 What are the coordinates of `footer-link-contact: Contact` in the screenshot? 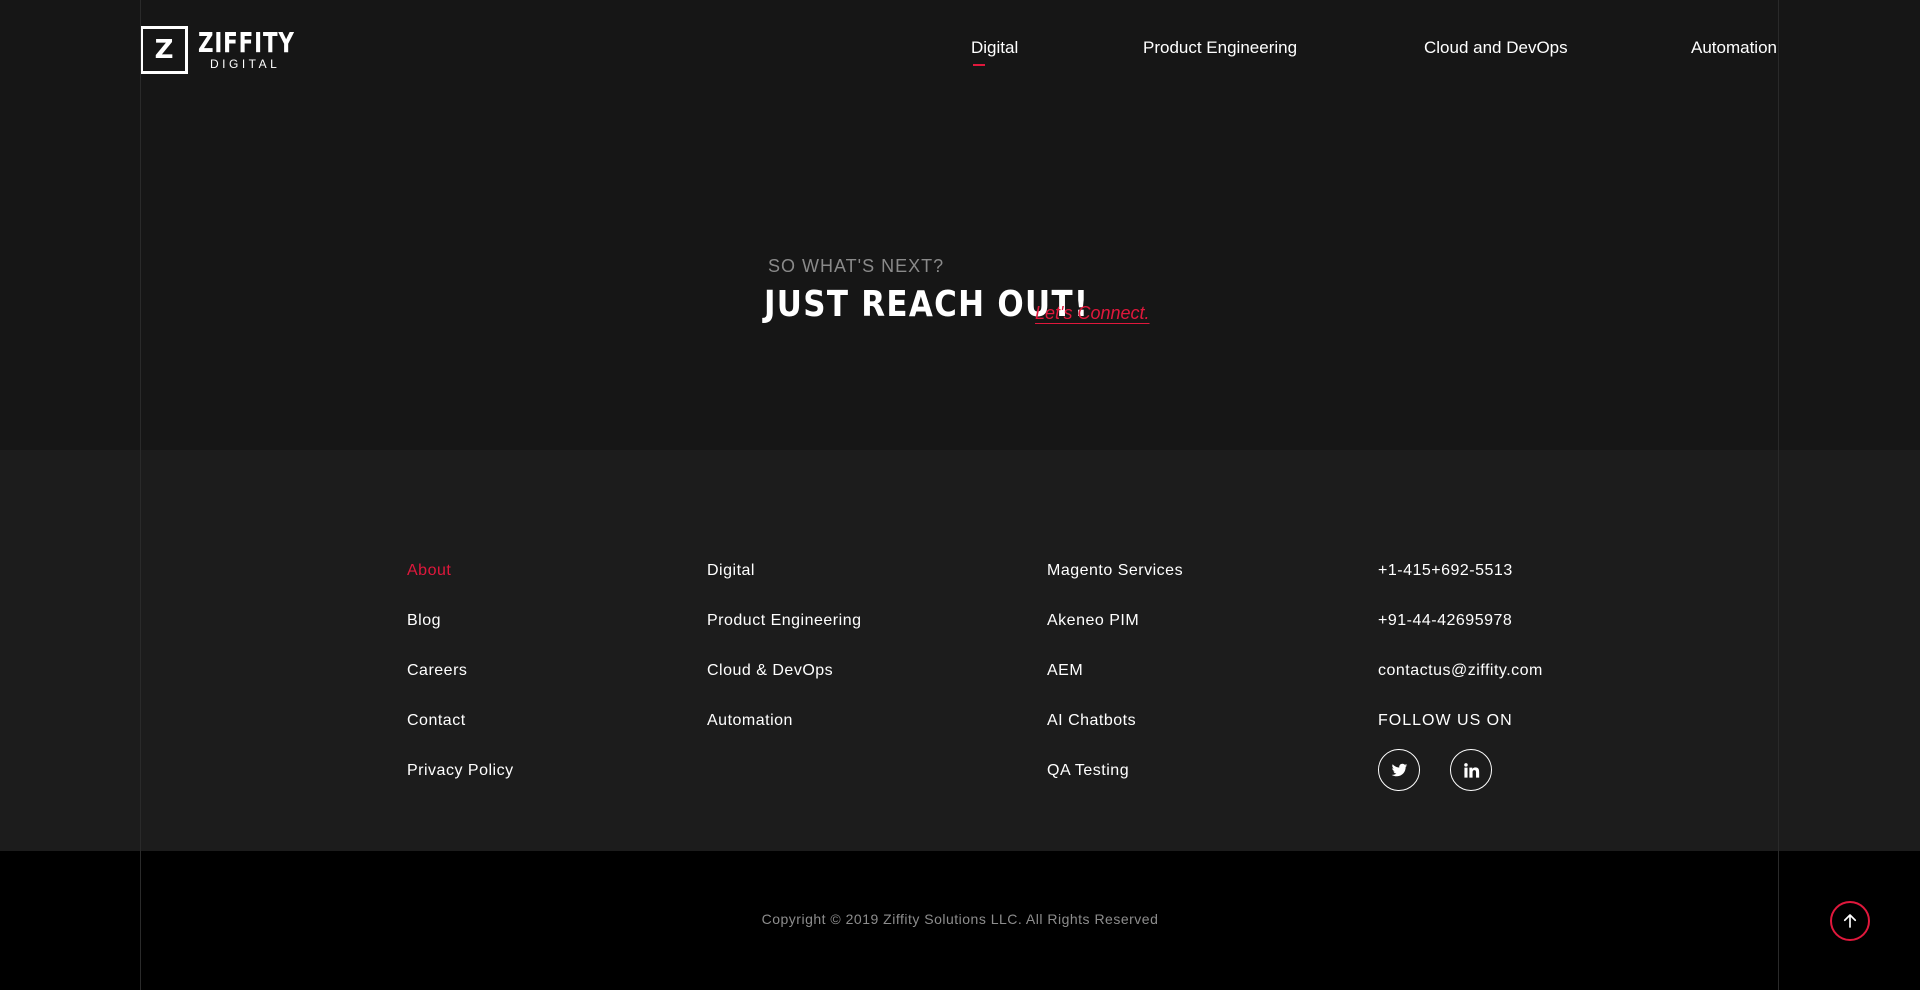 It's located at (460, 736).